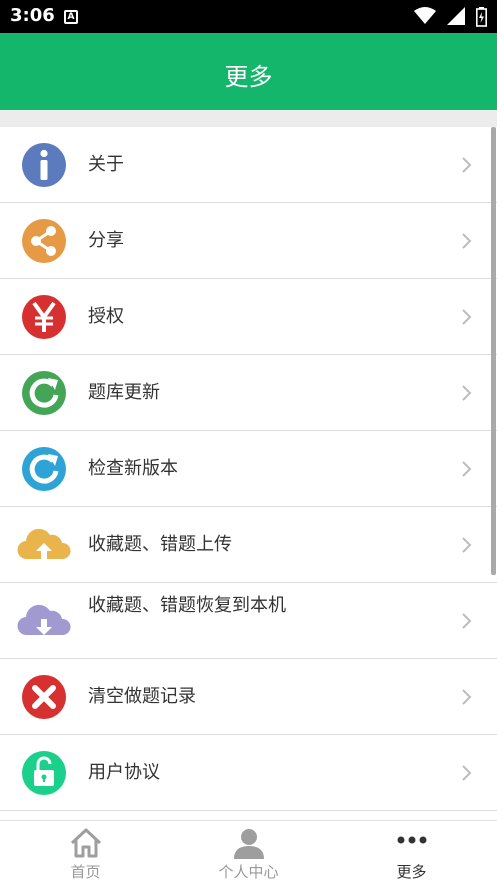 The height and width of the screenshot is (886, 497). I want to click on yen-icon, so click(44, 317).